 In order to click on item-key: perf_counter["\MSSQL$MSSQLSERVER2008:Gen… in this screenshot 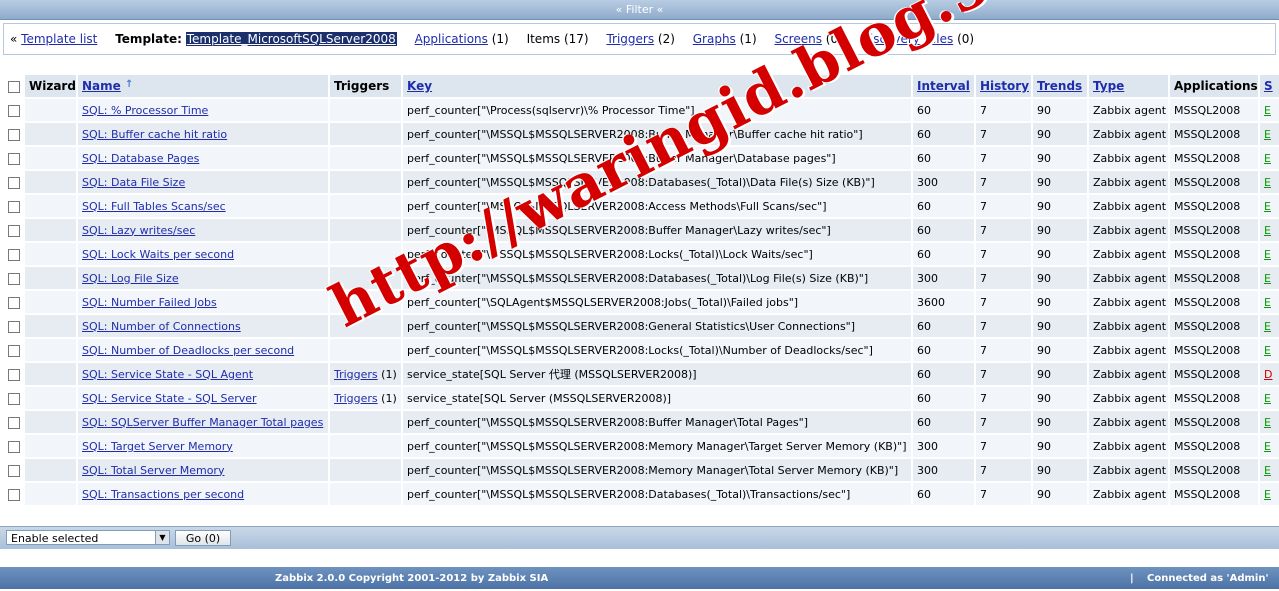, I will do `click(657, 327)`.